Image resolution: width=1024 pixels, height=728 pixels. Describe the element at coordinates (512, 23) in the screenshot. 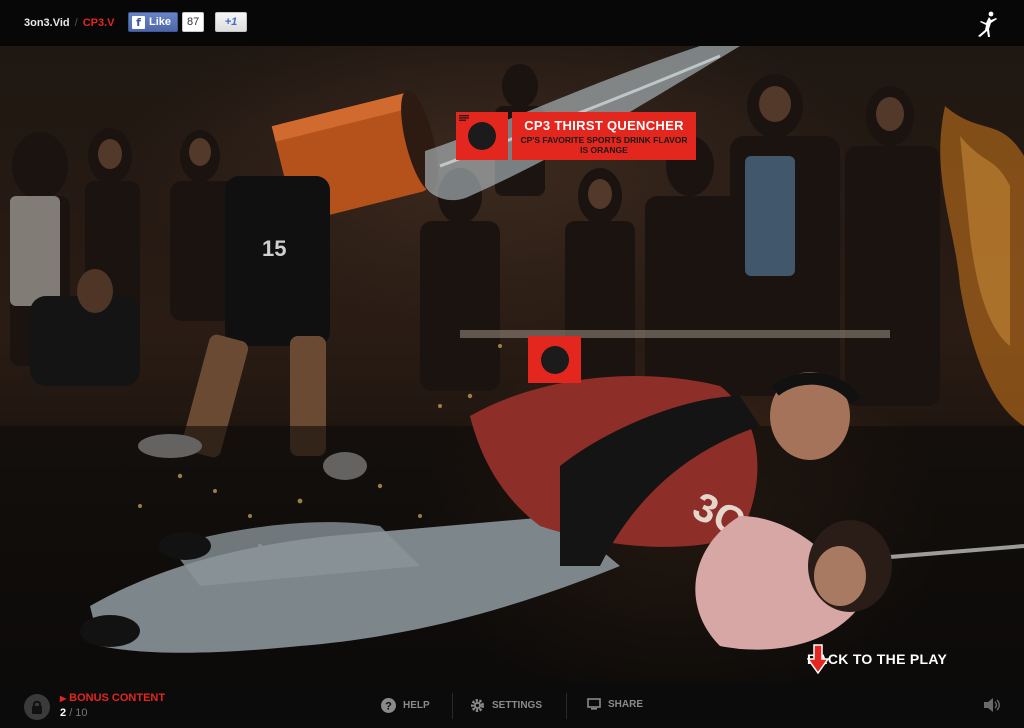

I see `top-bar: 3on3.Vid / CP3.V f Like 87 +1` at that location.